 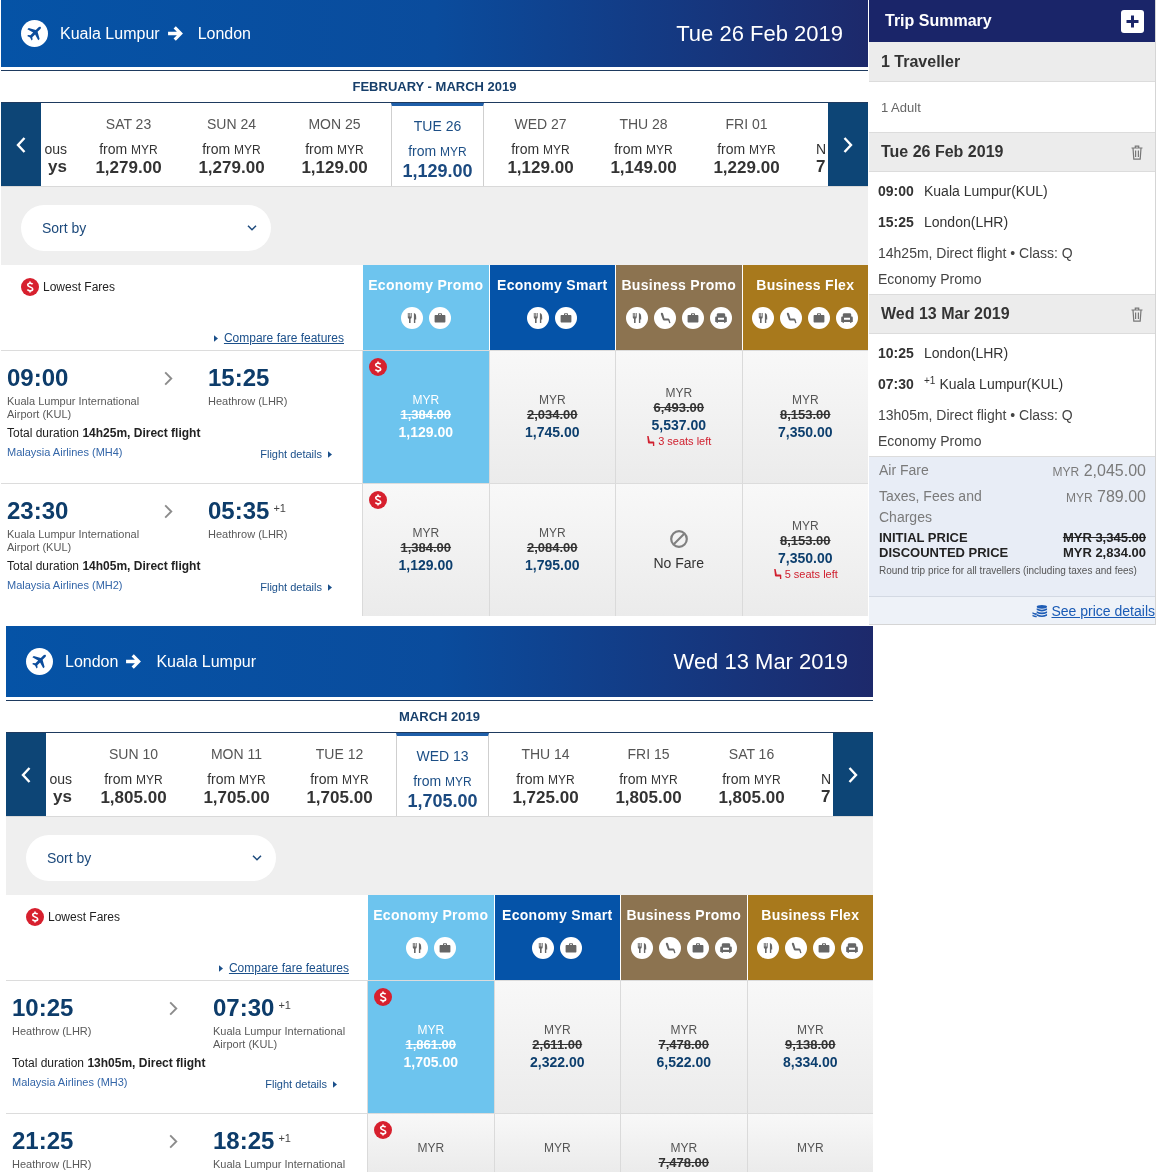 I want to click on fare-cell: MYR 7,478.00 6,522.00, so click(x=683, y=1047).